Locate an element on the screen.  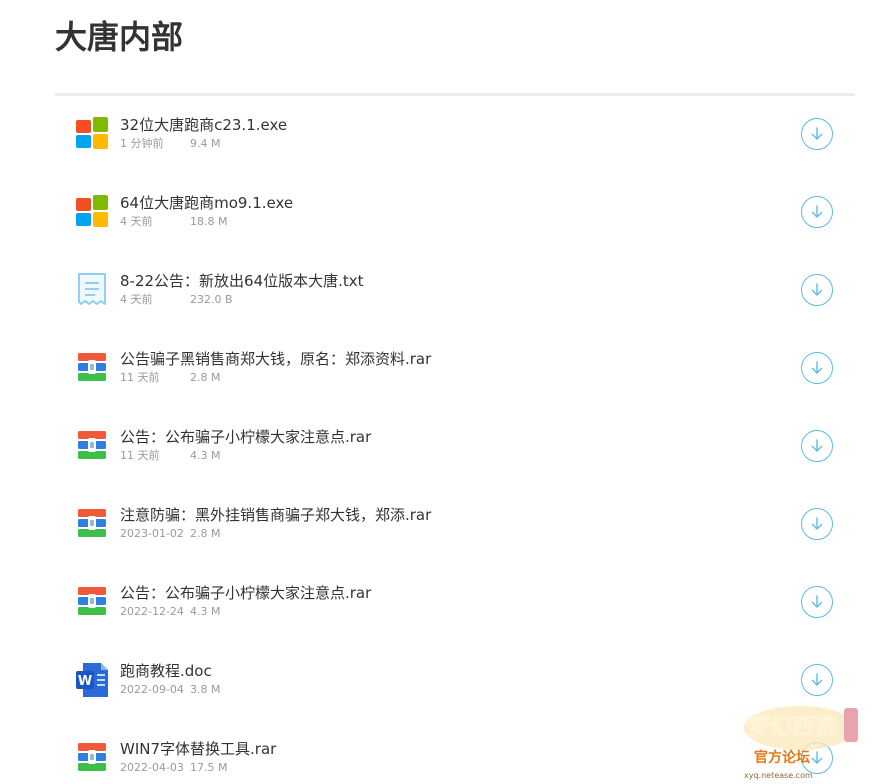
file-date: 2022-12-24 is located at coordinates (152, 611).